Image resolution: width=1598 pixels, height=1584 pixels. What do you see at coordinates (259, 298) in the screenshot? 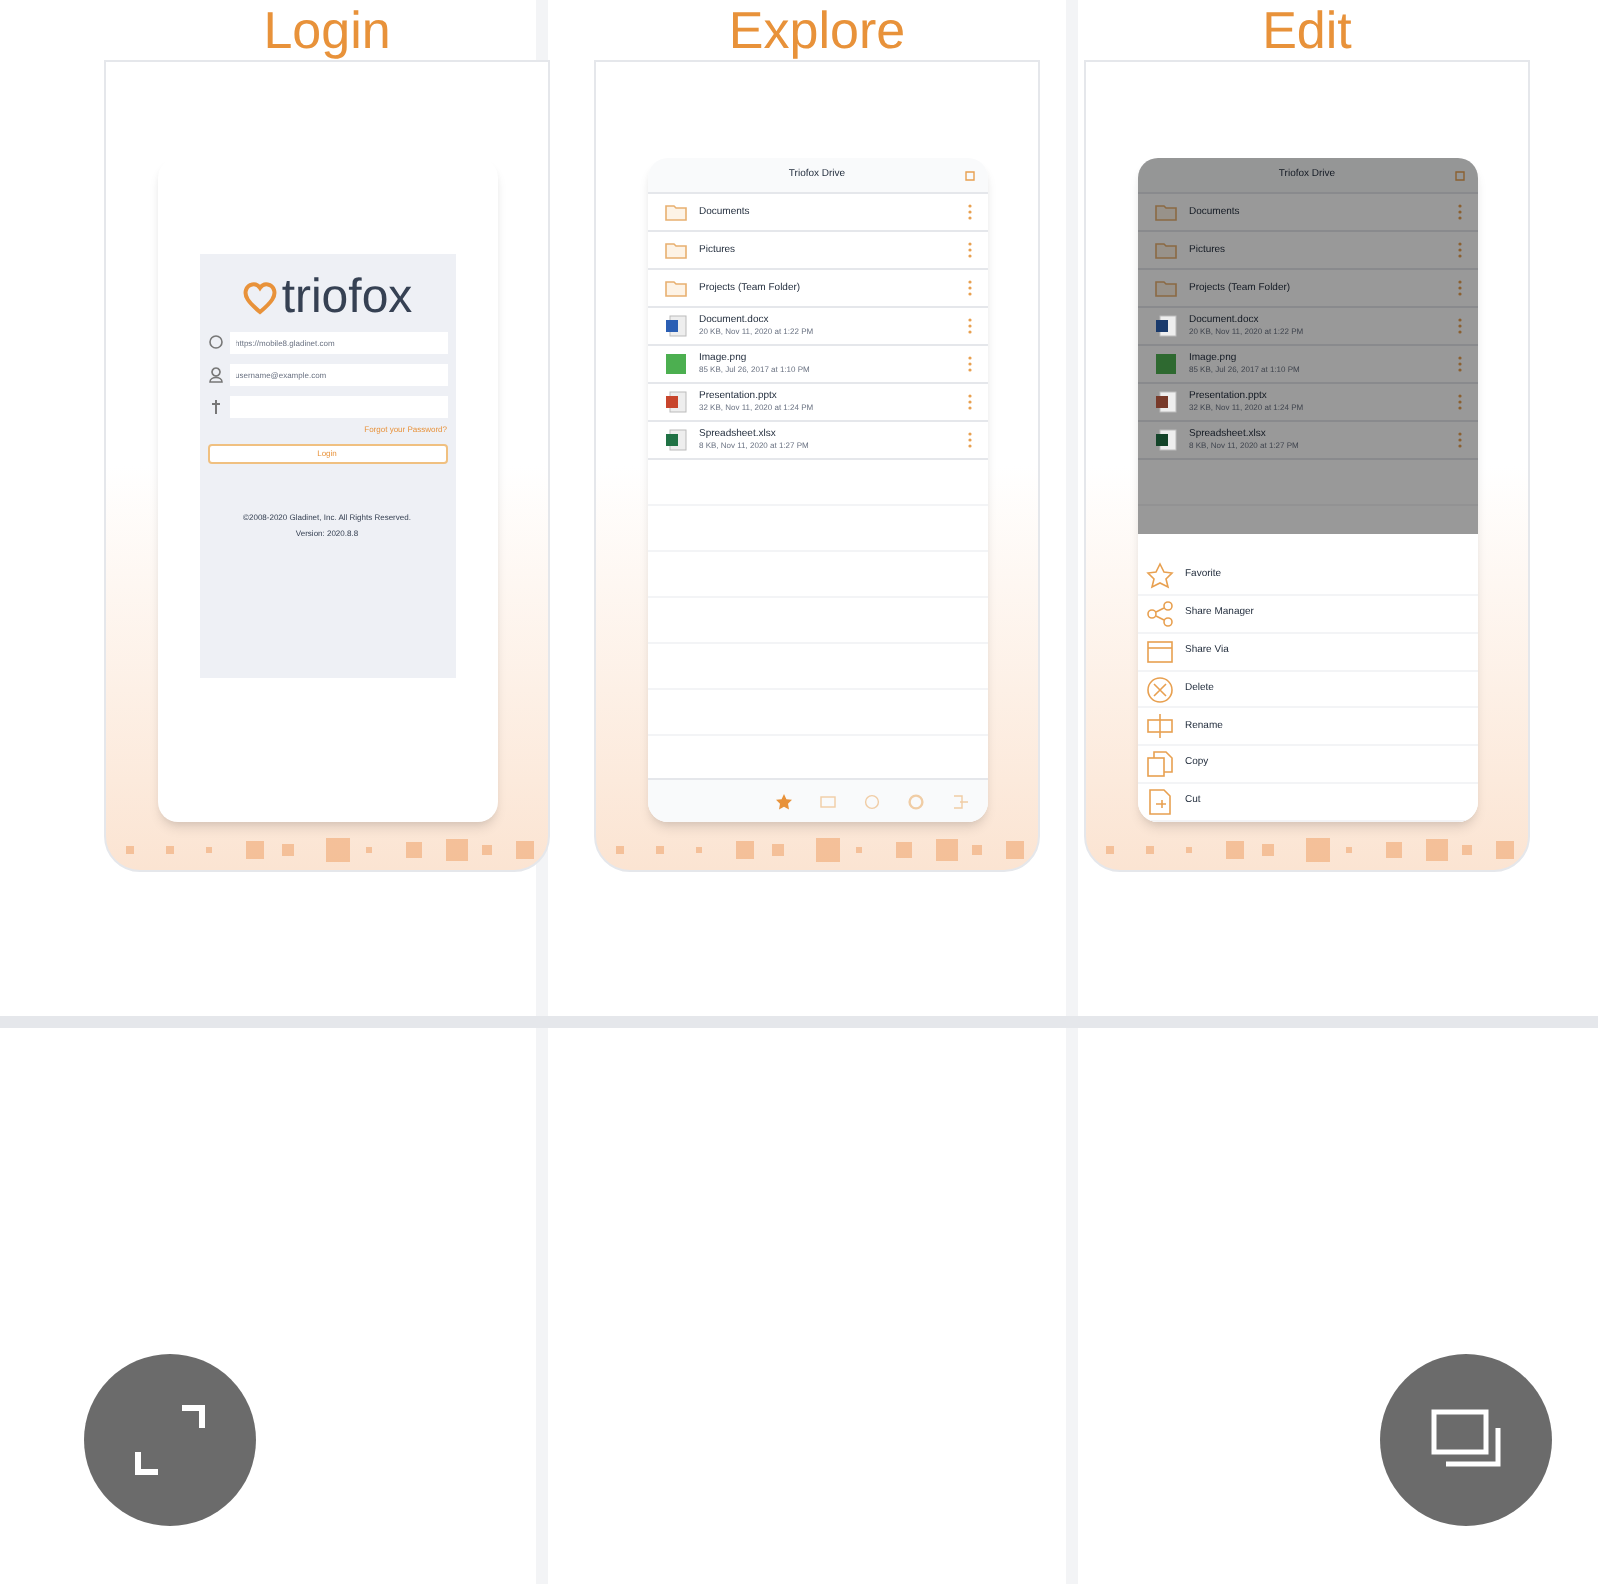
I see `heart-logo-icon` at bounding box center [259, 298].